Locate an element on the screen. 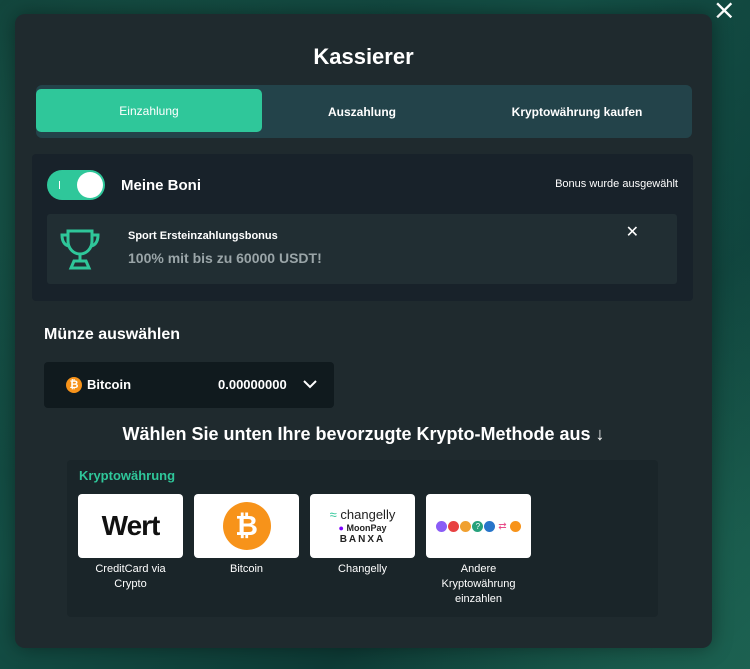 The height and width of the screenshot is (669, 750). coin-select-heading: Münze auswählen is located at coordinates (112, 334).